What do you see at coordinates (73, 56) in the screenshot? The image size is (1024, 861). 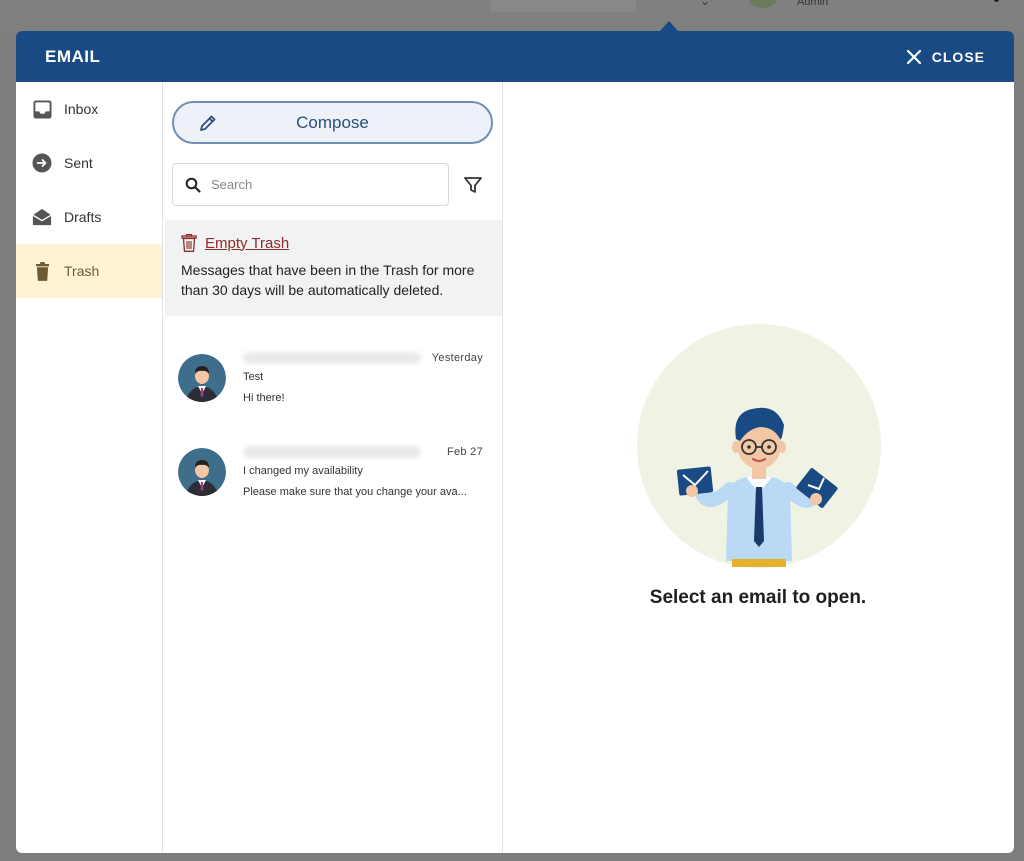 I see `modal-title: EMAIL` at bounding box center [73, 56].